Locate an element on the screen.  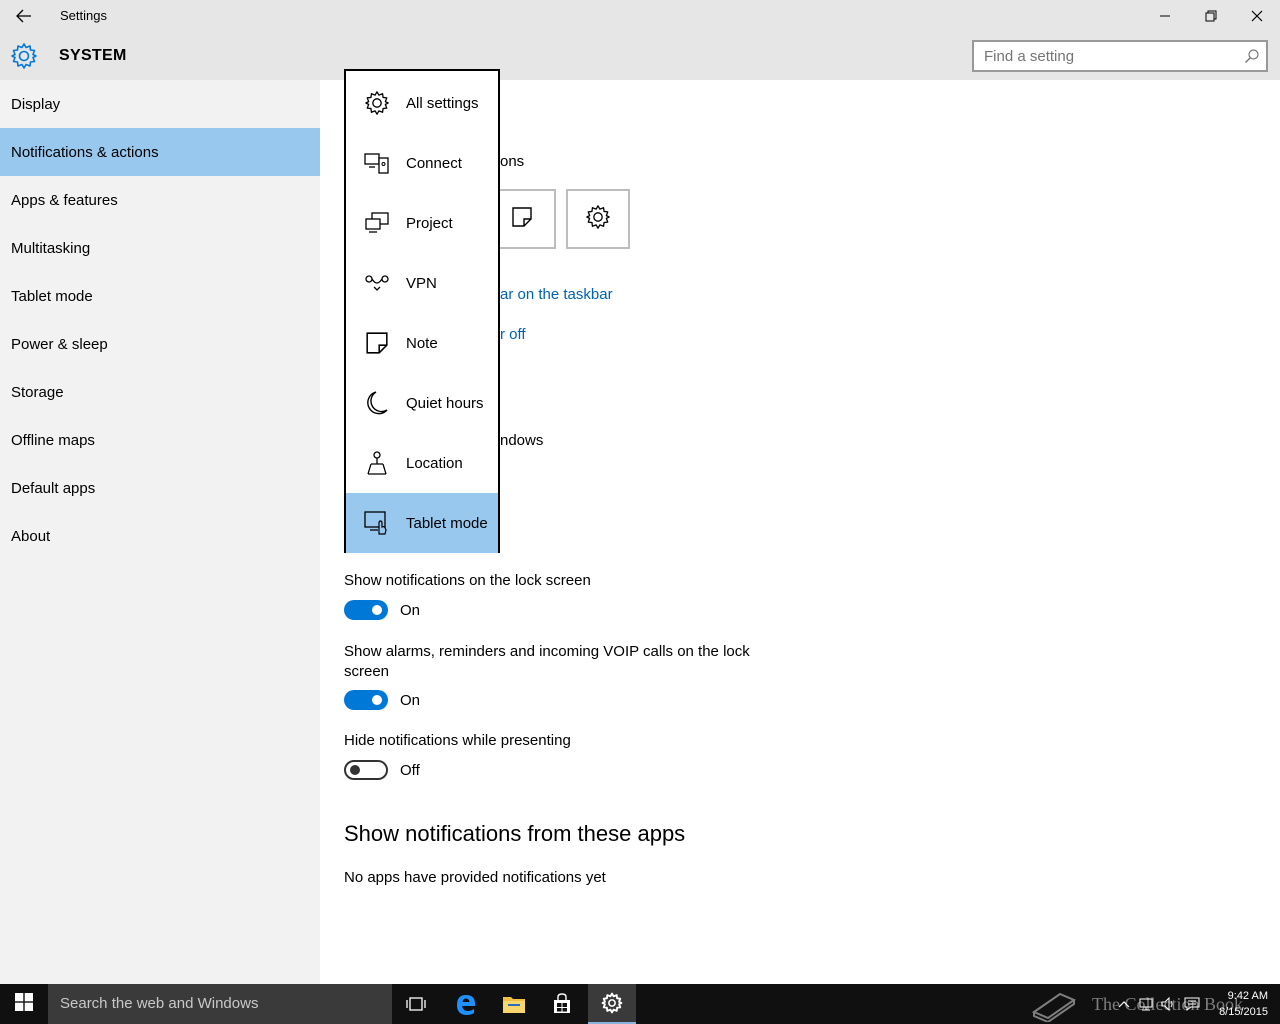
quick-actions-heading-partial: ons is located at coordinates (512, 161).